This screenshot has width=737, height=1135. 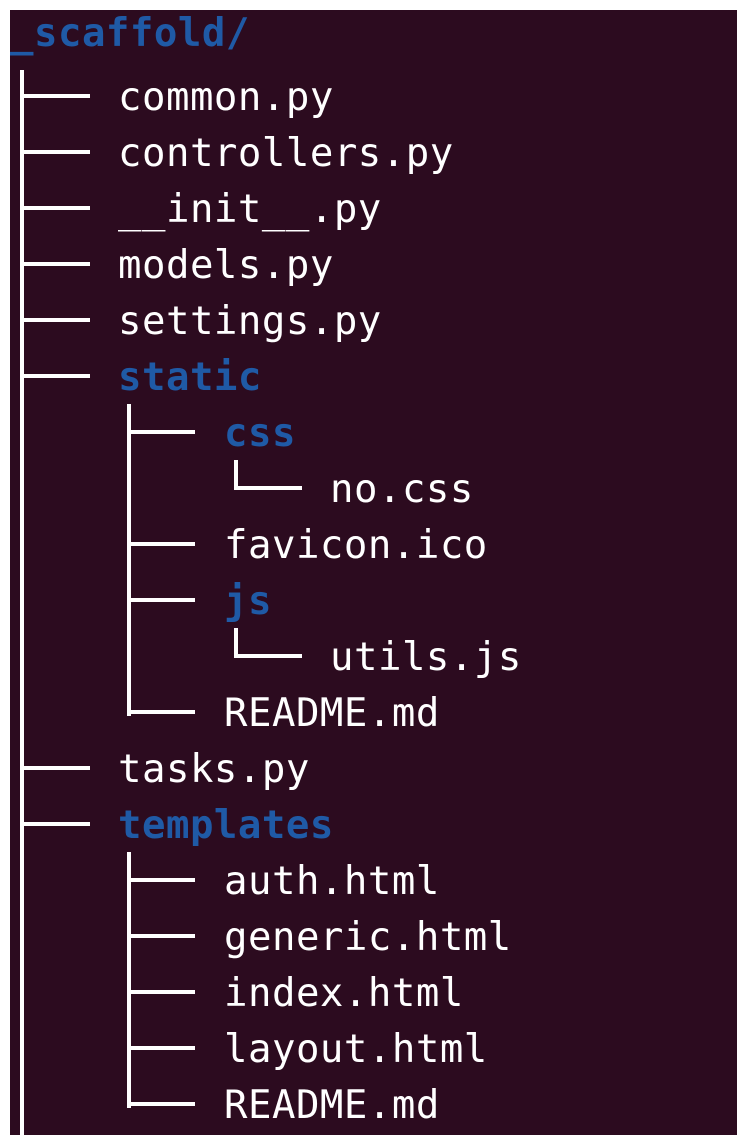 I want to click on tree-entry: settings.py, so click(x=373, y=320).